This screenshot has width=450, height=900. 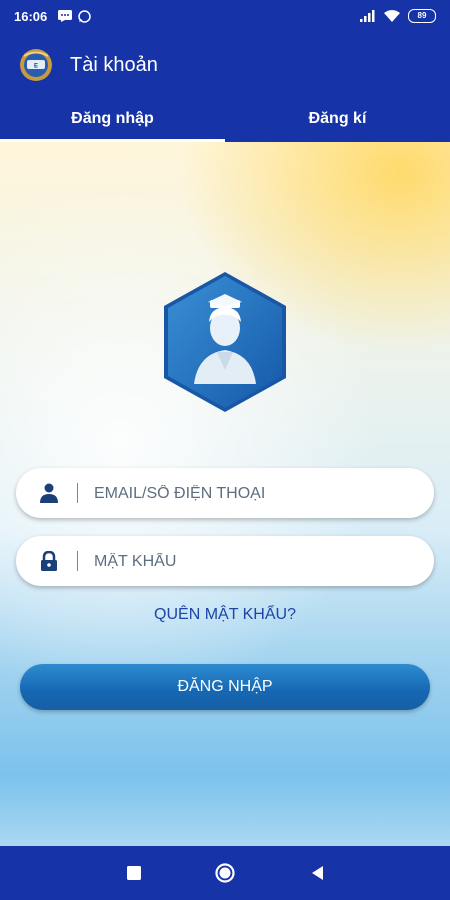 I want to click on person-icon, so click(x=49, y=493).